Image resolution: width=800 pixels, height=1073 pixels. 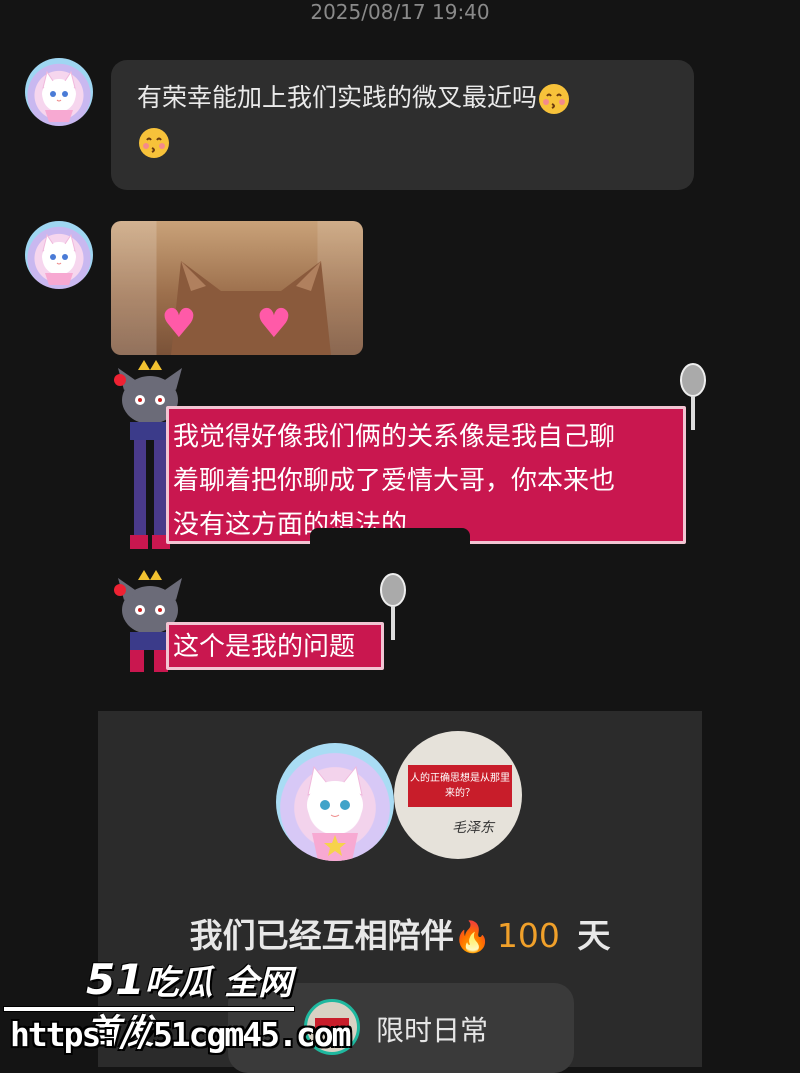 What do you see at coordinates (473, 828) in the screenshot?
I see `note-signature: 毛泽东` at bounding box center [473, 828].